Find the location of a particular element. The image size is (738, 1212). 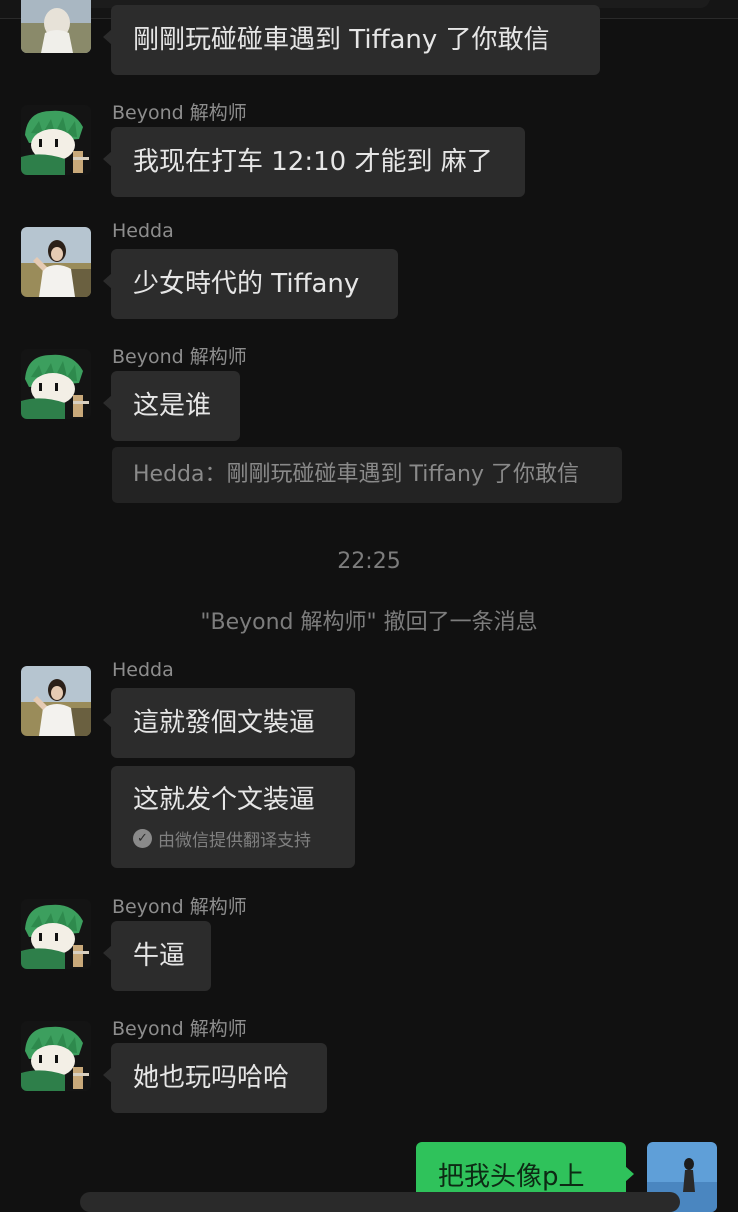

message-bubble: 少女時代的 Tiffany is located at coordinates (250, 284).